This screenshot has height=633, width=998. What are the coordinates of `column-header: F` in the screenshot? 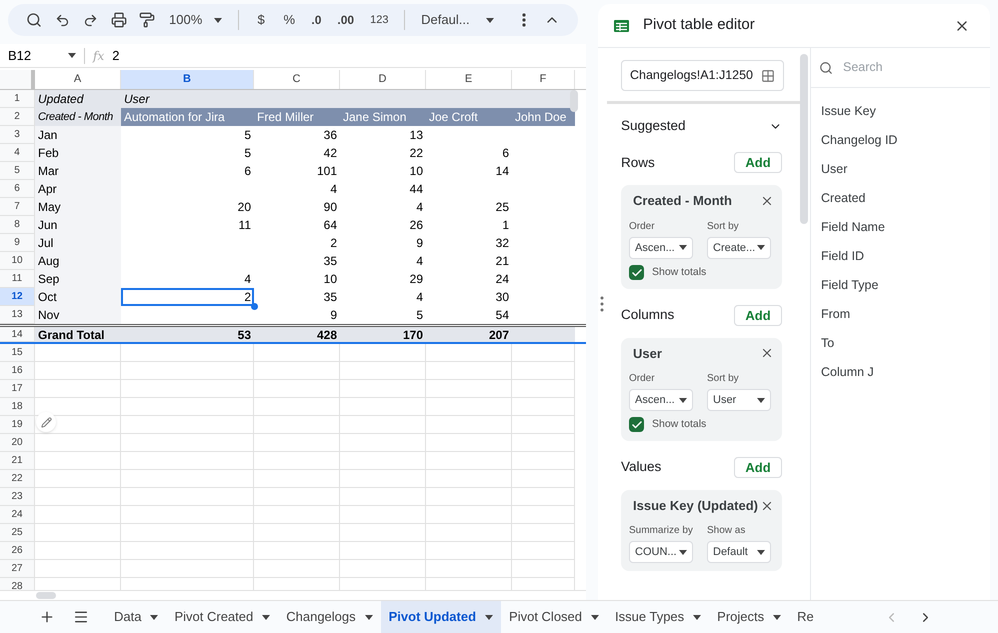 It's located at (543, 79).